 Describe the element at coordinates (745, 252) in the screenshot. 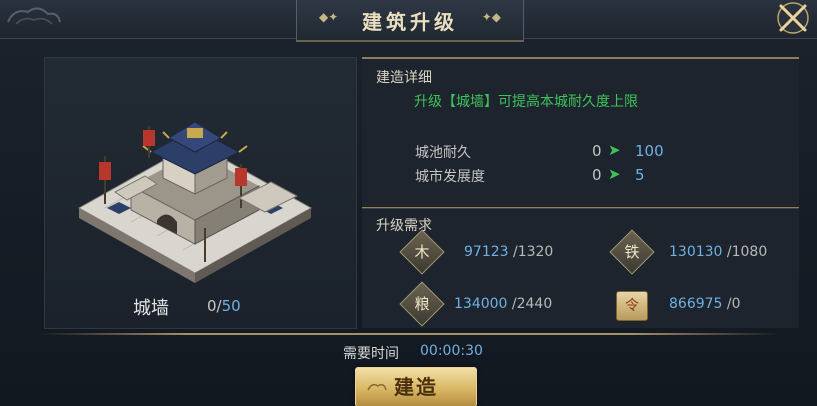

I see `requirement-iron-need: /1080` at that location.